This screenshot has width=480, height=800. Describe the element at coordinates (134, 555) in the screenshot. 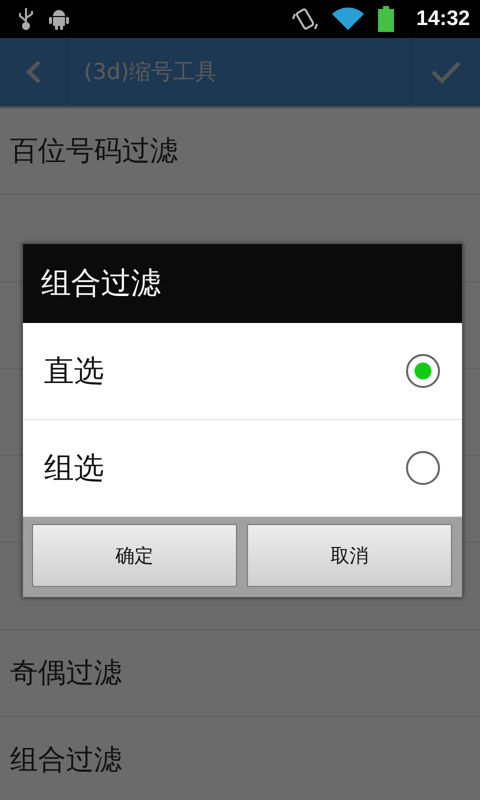

I see `ok-button: 确定` at that location.